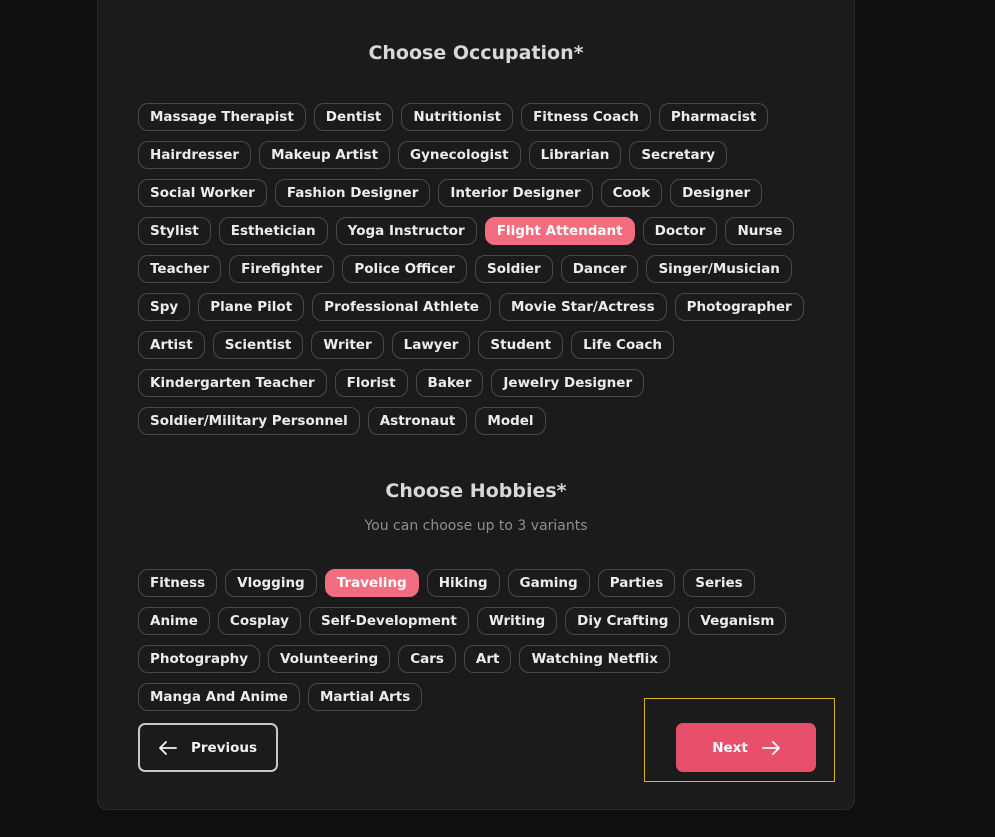 This screenshot has height=837, width=995. Describe the element at coordinates (202, 193) in the screenshot. I see `occupation-chip-social-worker: Social Worker` at that location.